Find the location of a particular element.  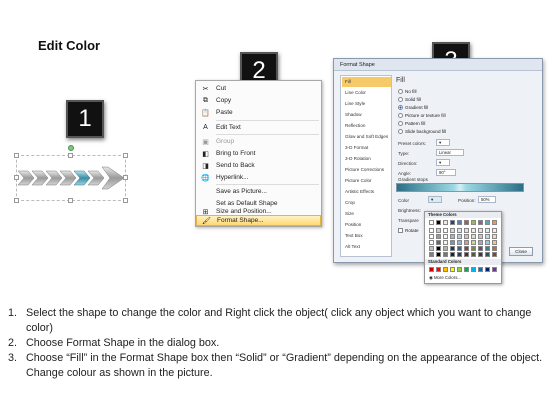

radio-no-fill: No fill is located at coordinates (407, 91).